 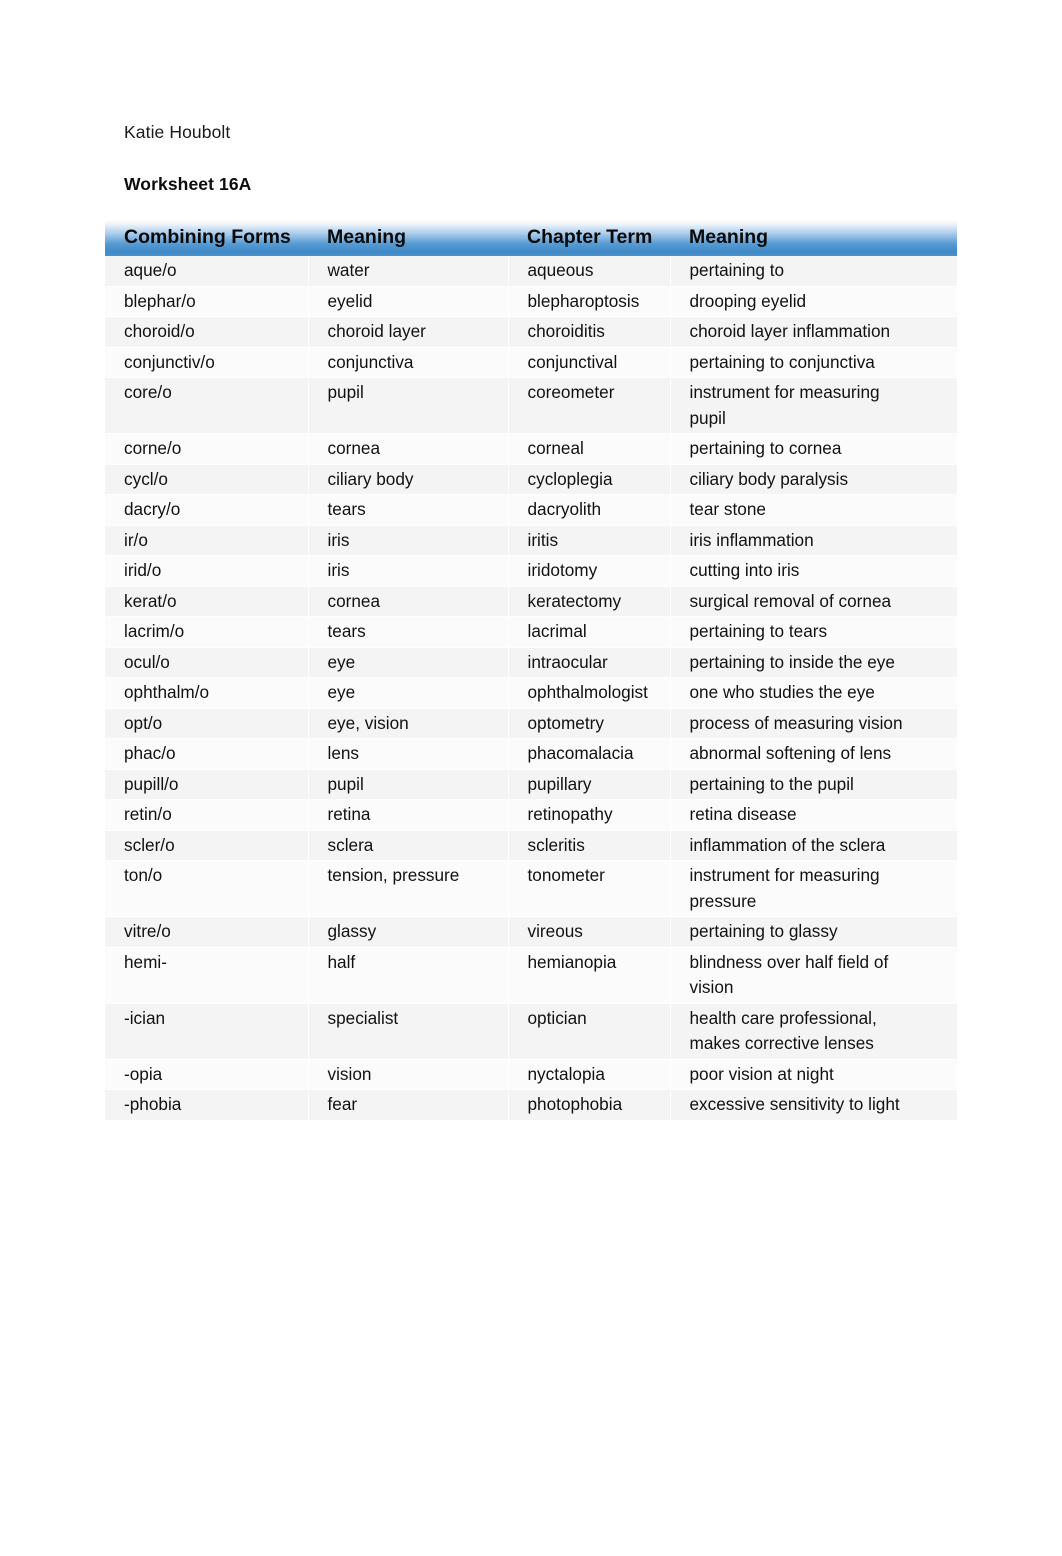 I want to click on document-body: Katie Houbolt Worksheet 16A, so click(x=544, y=158).